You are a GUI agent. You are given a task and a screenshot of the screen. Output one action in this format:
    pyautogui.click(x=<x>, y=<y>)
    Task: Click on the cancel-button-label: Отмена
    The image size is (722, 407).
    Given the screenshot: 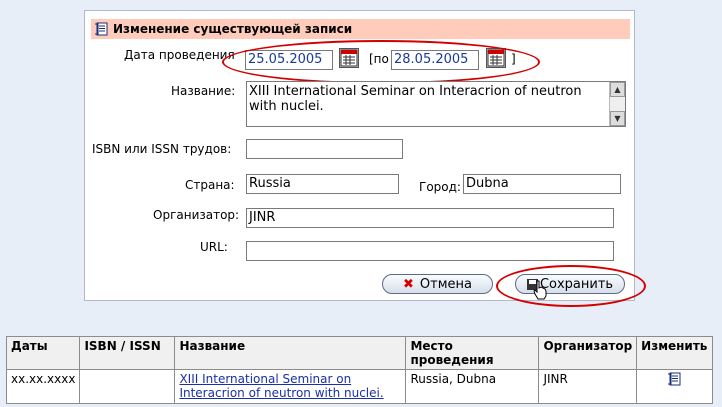 What is the action you would take?
    pyautogui.click(x=445, y=284)
    